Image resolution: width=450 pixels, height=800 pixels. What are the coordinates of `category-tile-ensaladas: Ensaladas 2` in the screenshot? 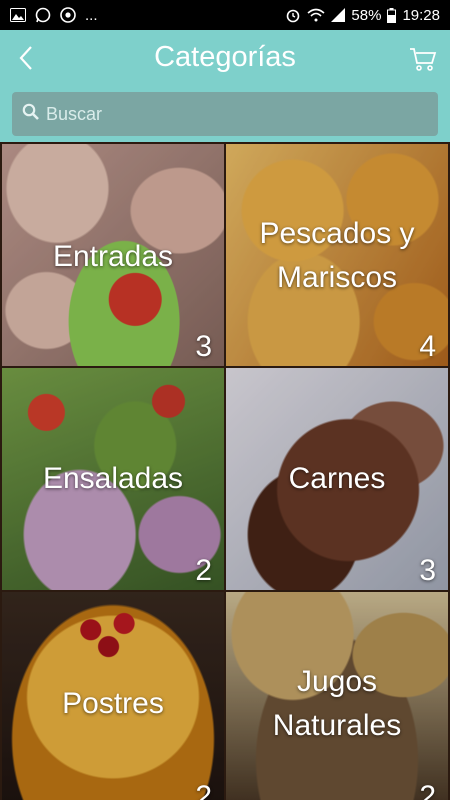 It's located at (113, 479).